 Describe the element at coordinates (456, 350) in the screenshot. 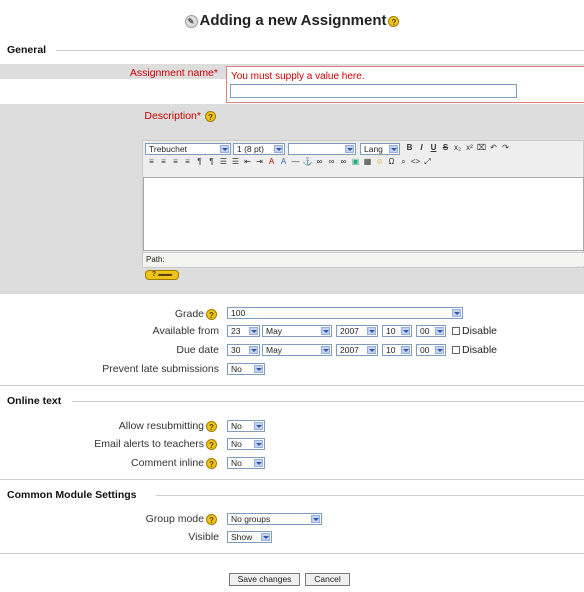

I see `due-date-disable-checkbox` at that location.